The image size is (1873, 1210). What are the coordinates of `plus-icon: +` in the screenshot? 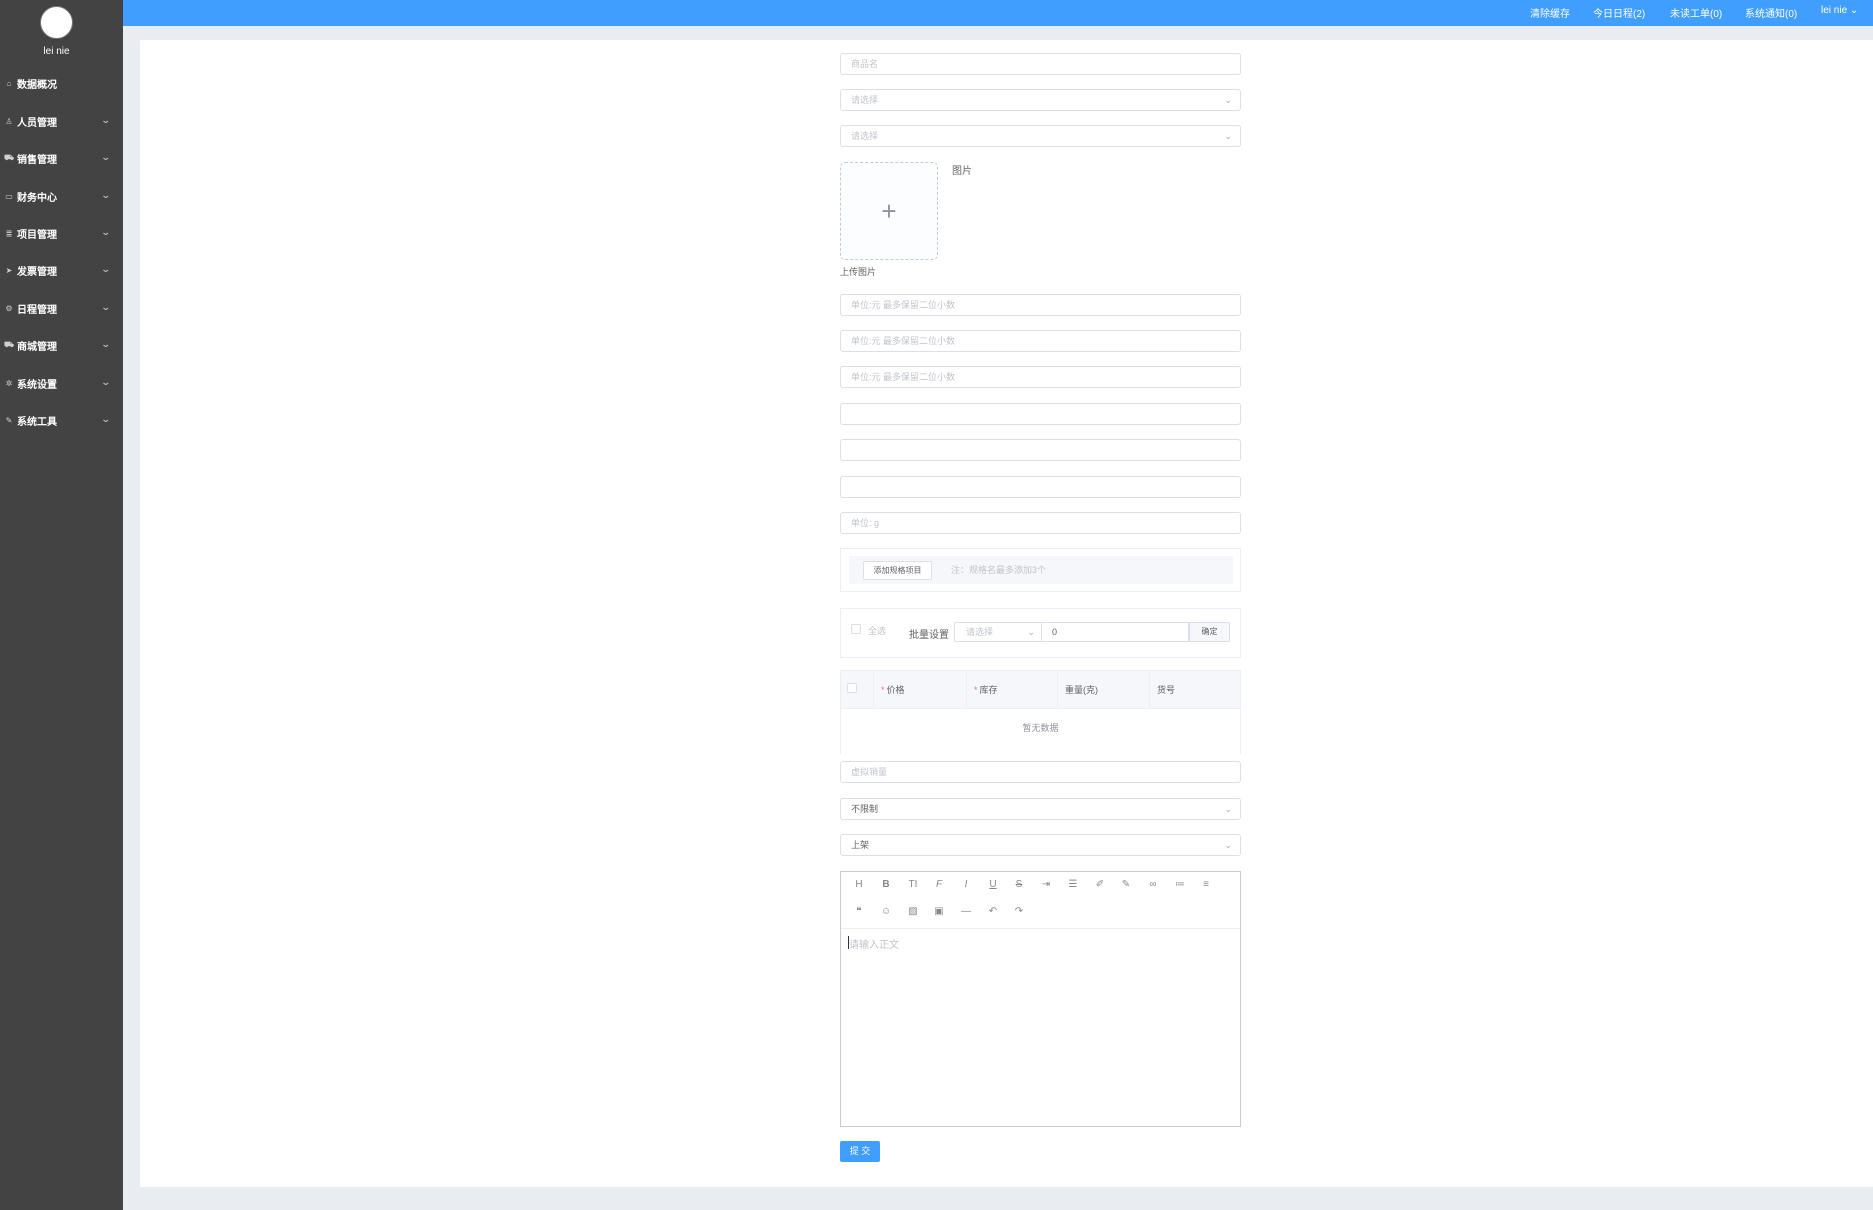 It's located at (889, 210).